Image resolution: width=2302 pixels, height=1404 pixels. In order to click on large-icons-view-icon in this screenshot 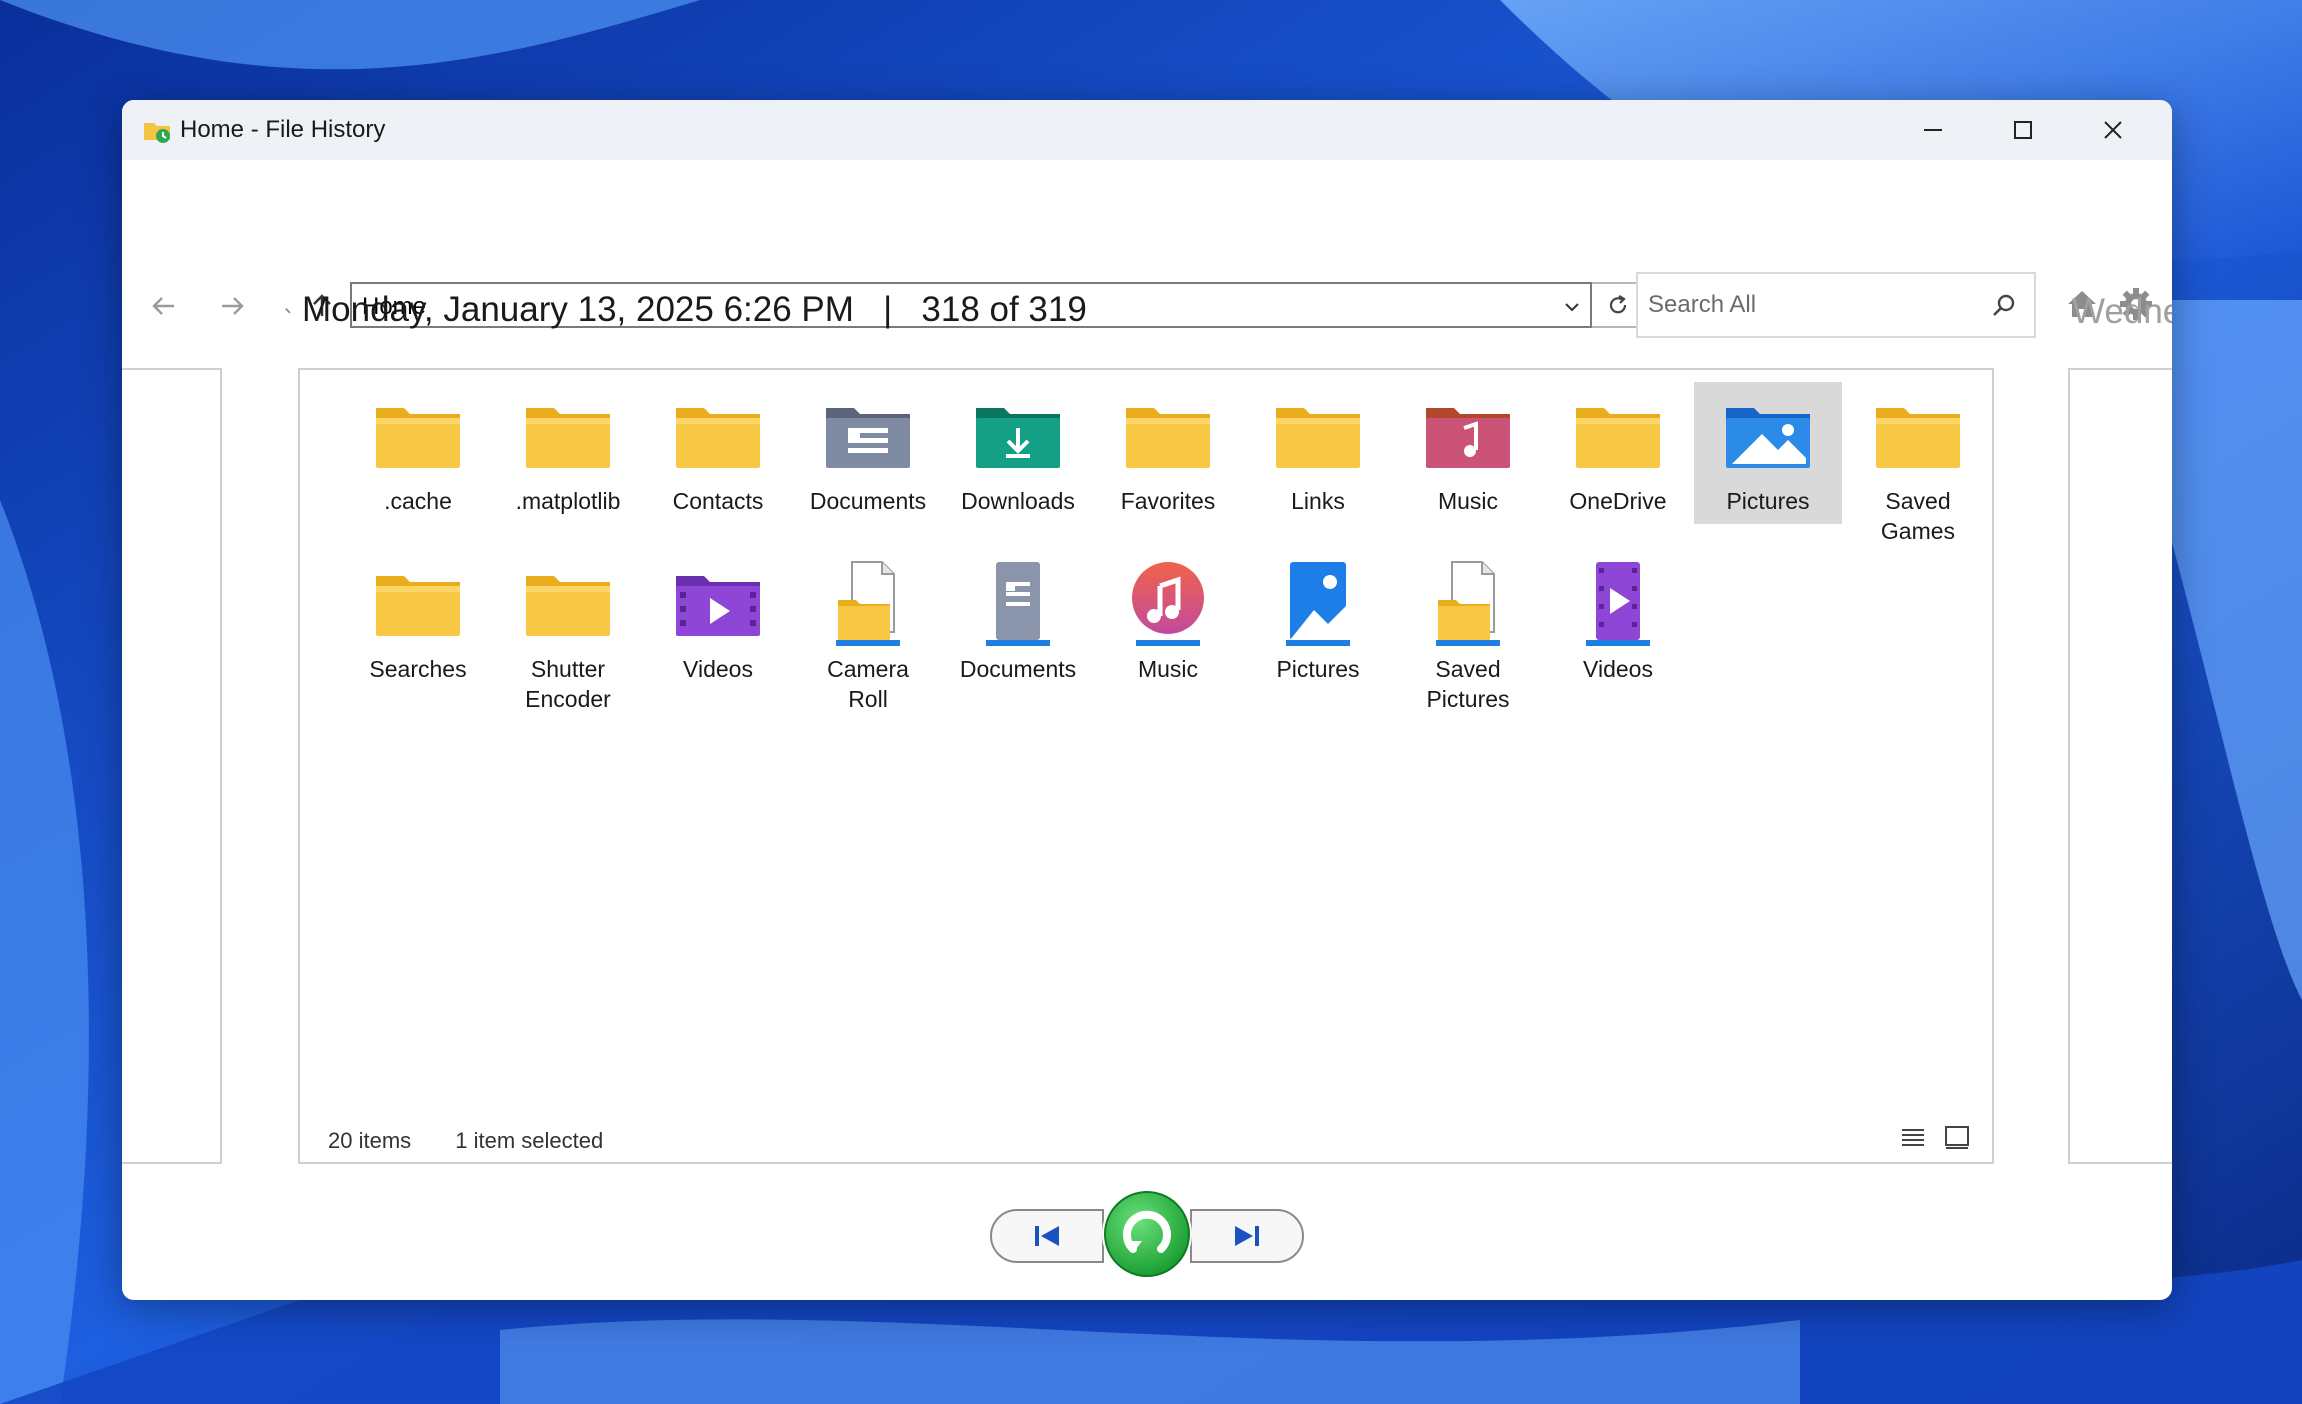, I will do `click(1957, 1137)`.